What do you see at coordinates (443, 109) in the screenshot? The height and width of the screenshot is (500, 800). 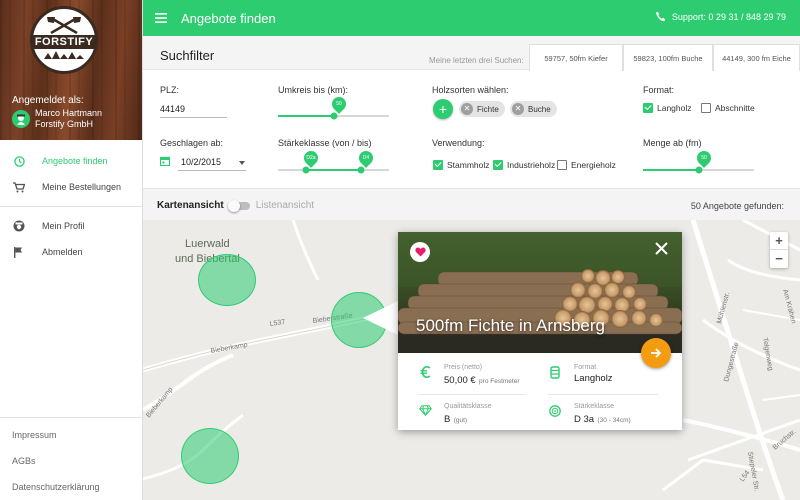 I see `add-wood-type-button: +` at bounding box center [443, 109].